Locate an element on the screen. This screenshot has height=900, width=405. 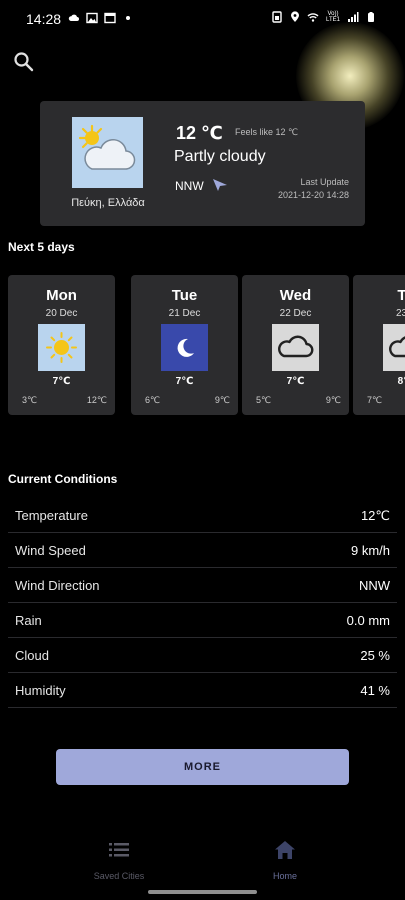
condition-label: Cloud is located at coordinates (32, 655).